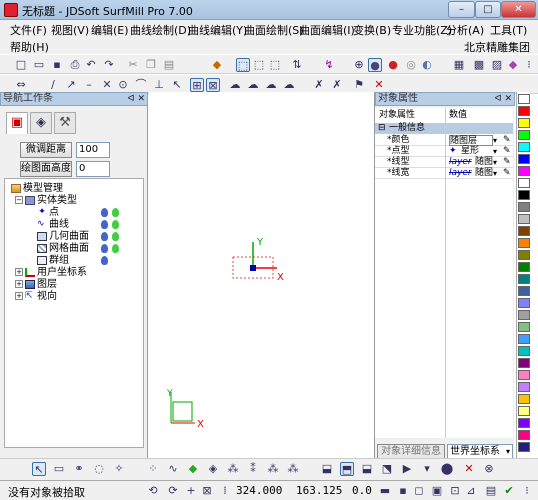 This screenshot has height=500, width=538. What do you see at coordinates (411, 65) in the screenshot?
I see `sphere-gray-icon: ◎` at bounding box center [411, 65].